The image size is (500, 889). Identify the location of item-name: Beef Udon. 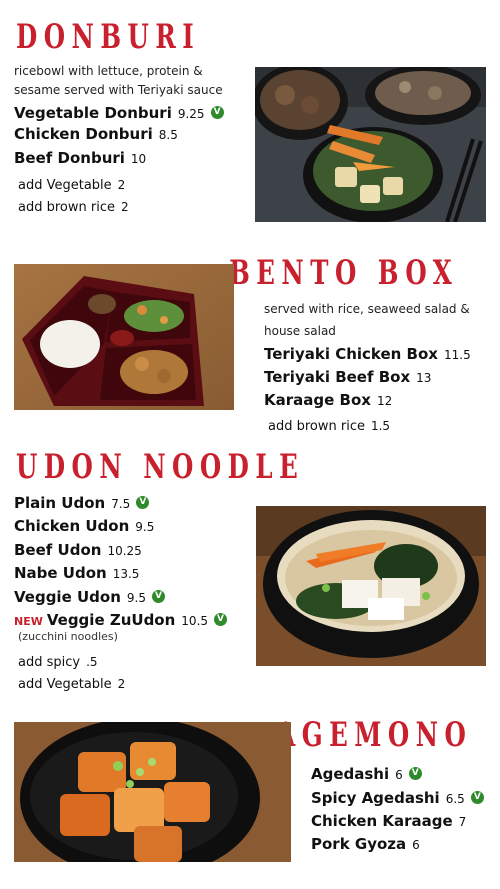
(58, 550).